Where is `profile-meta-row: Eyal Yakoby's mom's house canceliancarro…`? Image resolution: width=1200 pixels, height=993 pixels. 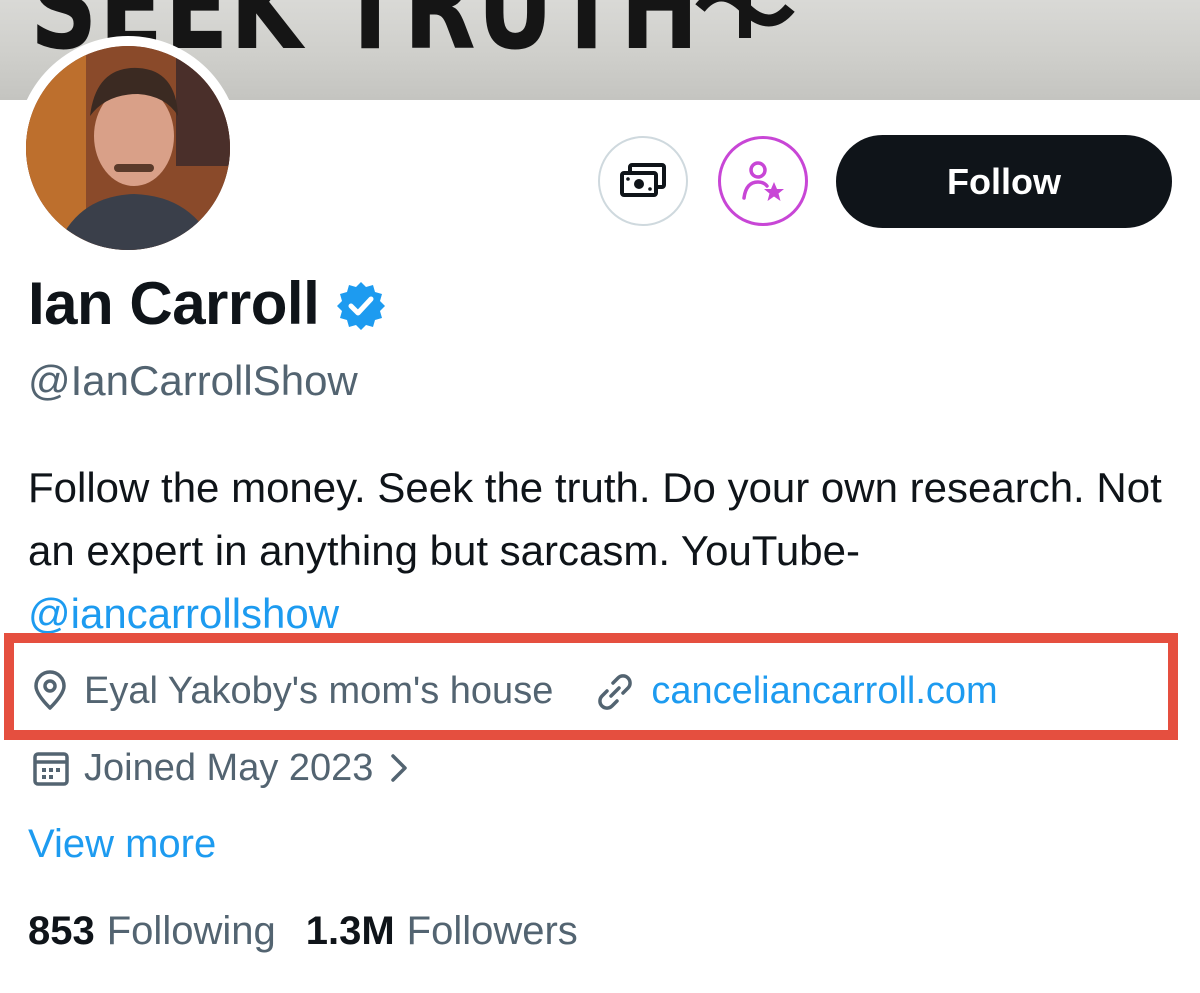
profile-meta-row: Eyal Yakoby's mom's house canceliancarro… is located at coordinates (514, 691).